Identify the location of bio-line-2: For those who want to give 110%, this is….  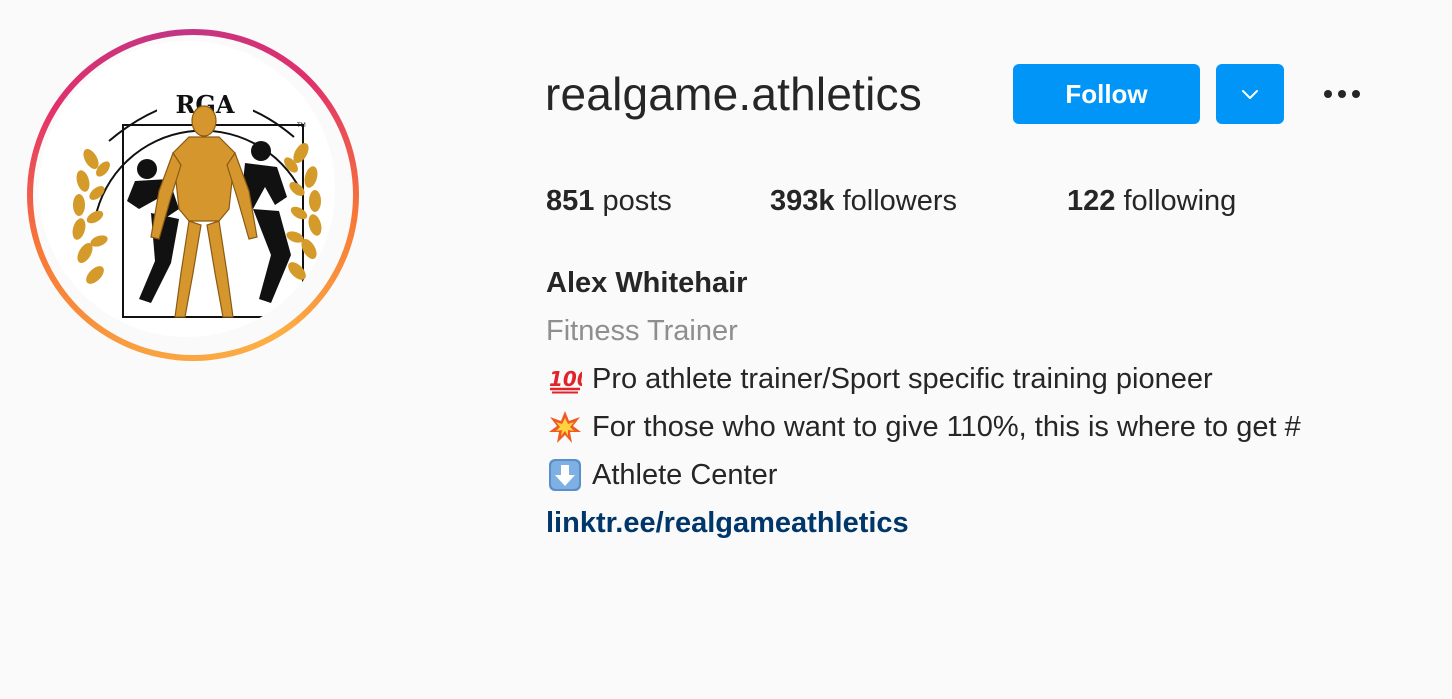
(959, 427).